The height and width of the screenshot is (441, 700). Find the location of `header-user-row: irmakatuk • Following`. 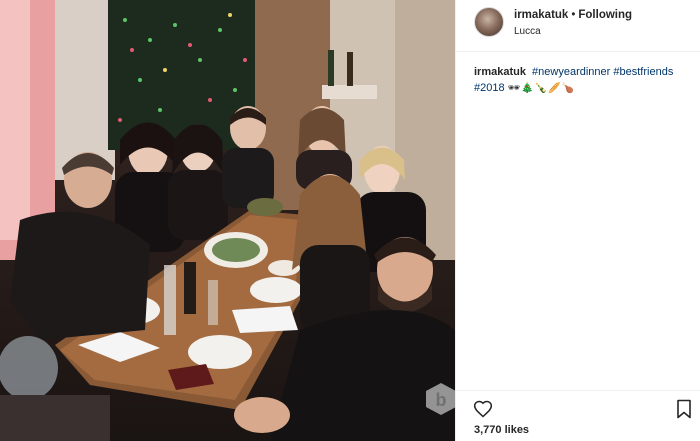

header-user-row: irmakatuk • Following is located at coordinates (573, 15).